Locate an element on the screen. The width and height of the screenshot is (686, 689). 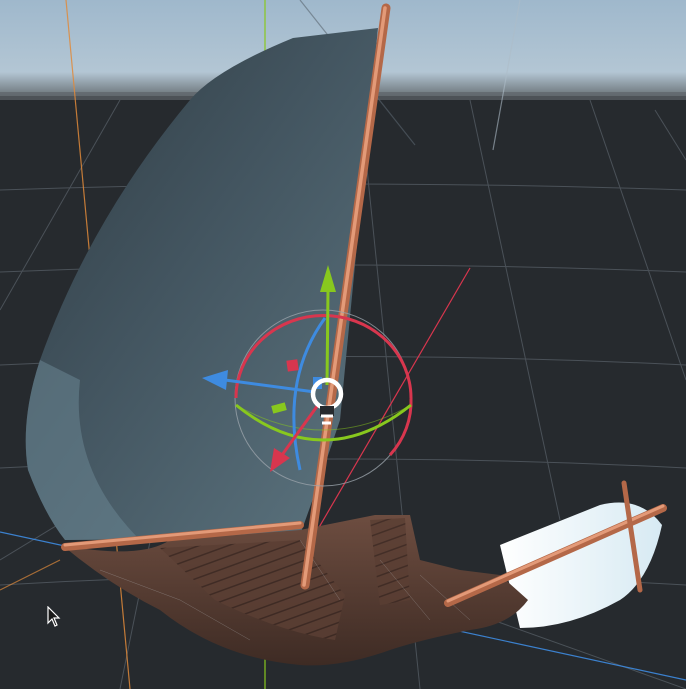
gizmo-y-axis is located at coordinates (327, 337).